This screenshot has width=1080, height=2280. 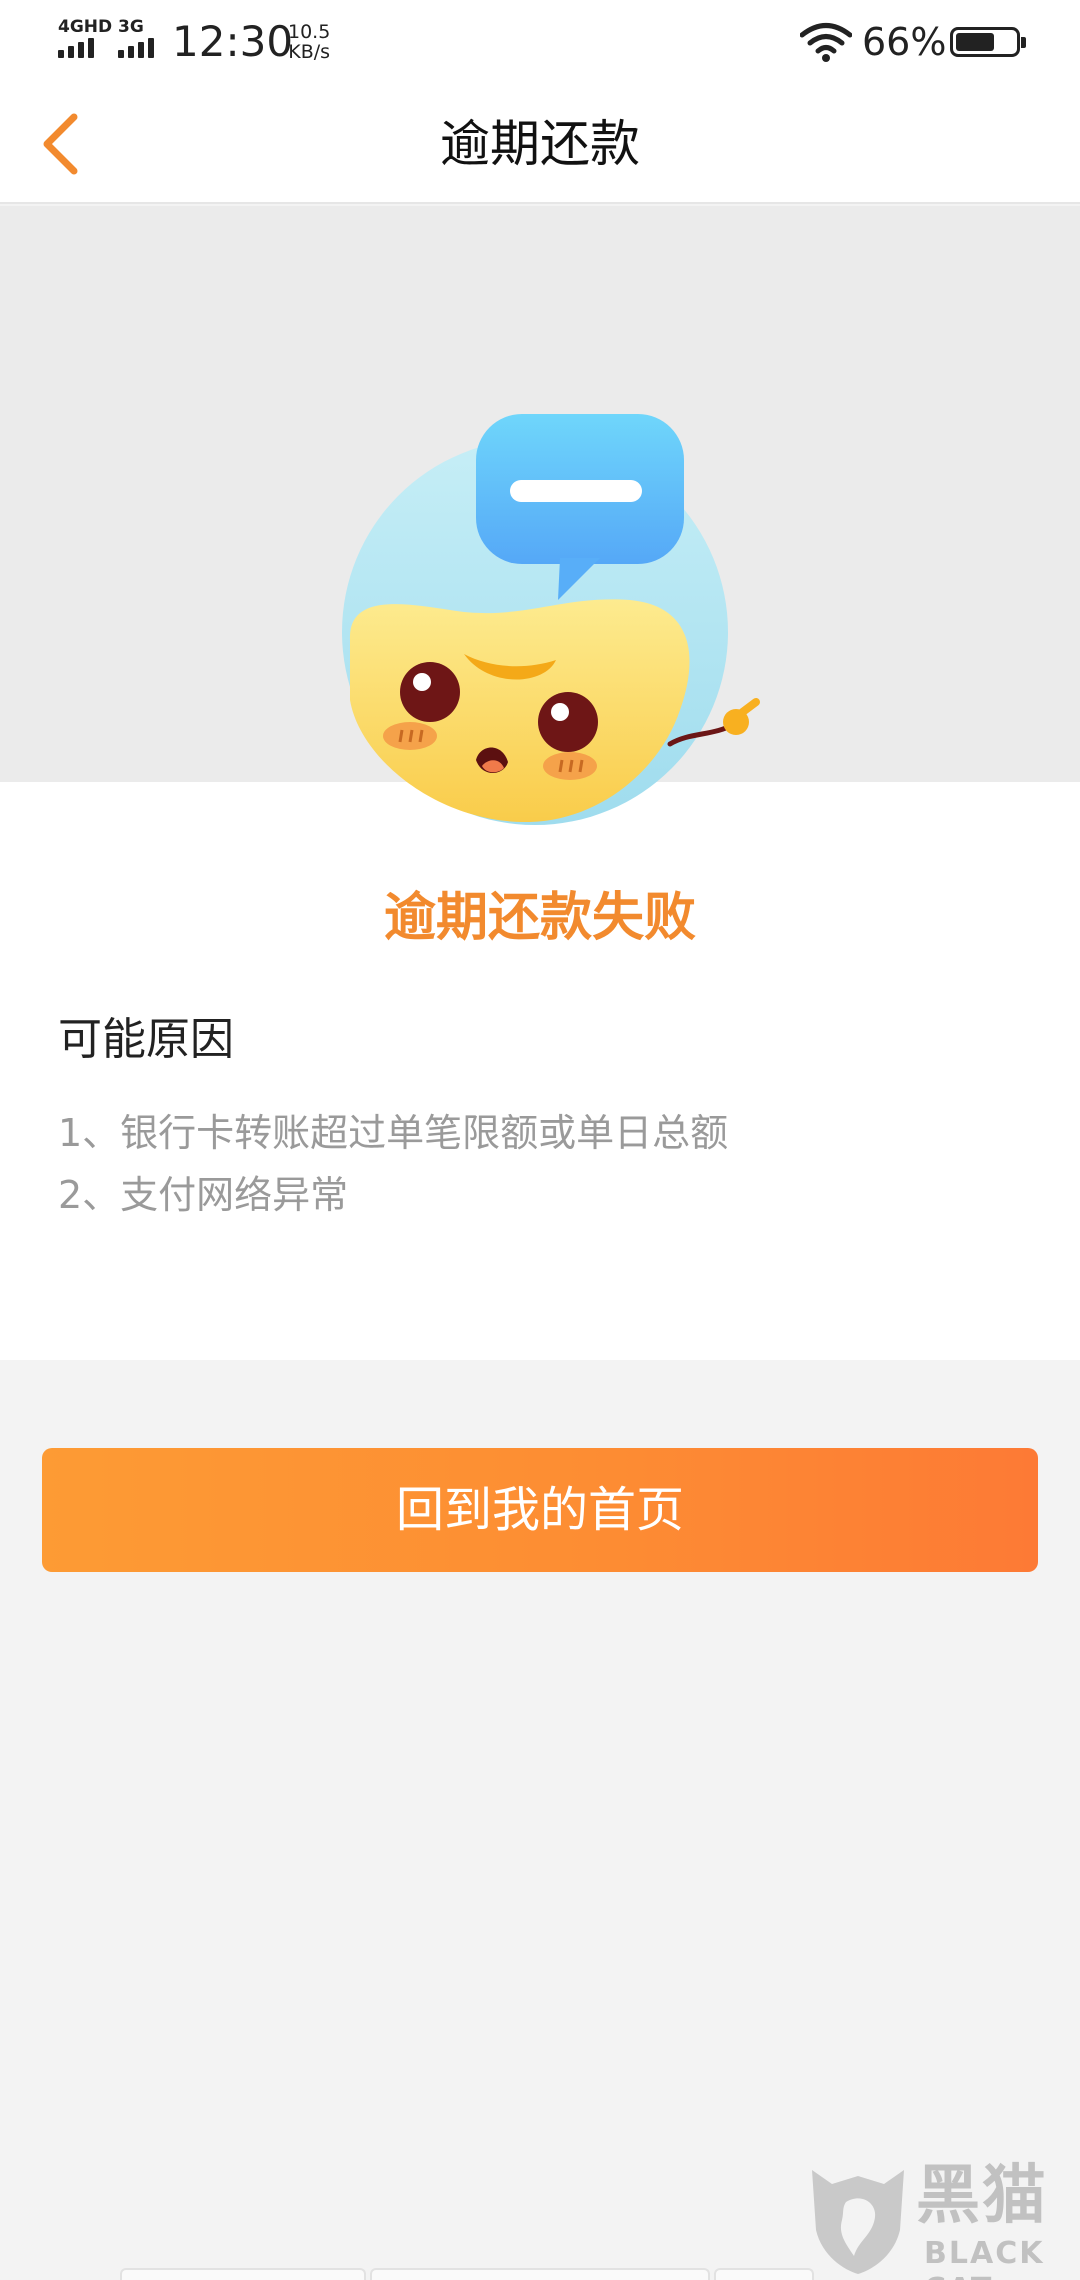 What do you see at coordinates (858, 2222) in the screenshot?
I see `black-cat-logo-icon` at bounding box center [858, 2222].